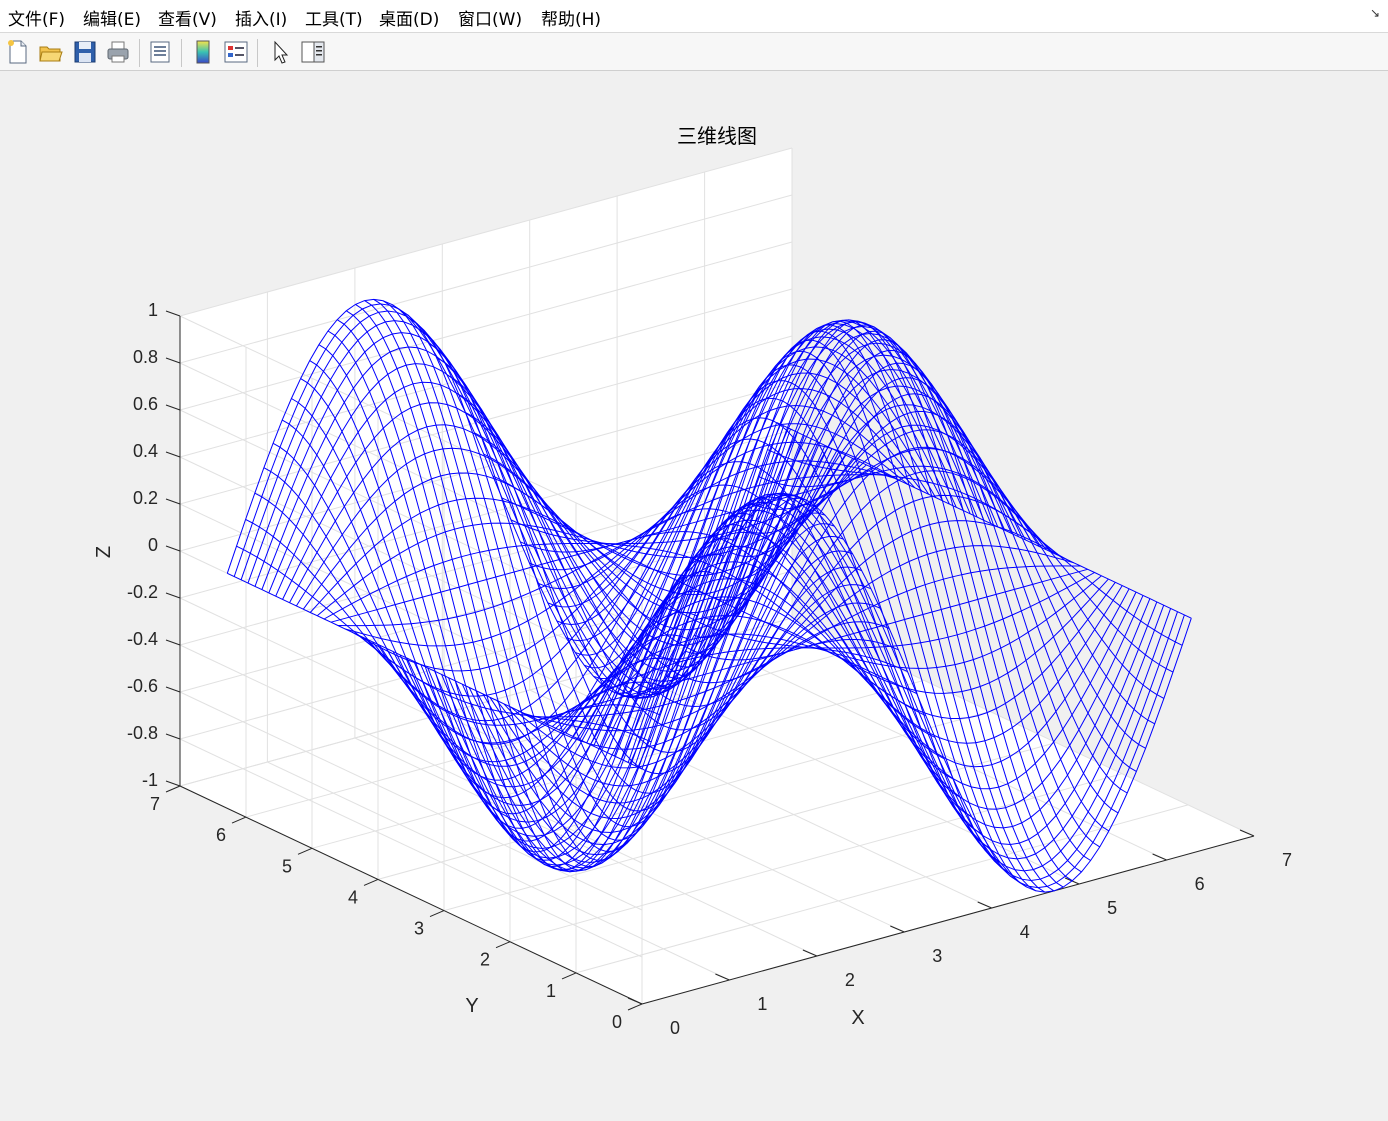 Image resolution: width=1388 pixels, height=1121 pixels. What do you see at coordinates (1375, 13) in the screenshot?
I see `dock-arrow-icon: ↘` at bounding box center [1375, 13].